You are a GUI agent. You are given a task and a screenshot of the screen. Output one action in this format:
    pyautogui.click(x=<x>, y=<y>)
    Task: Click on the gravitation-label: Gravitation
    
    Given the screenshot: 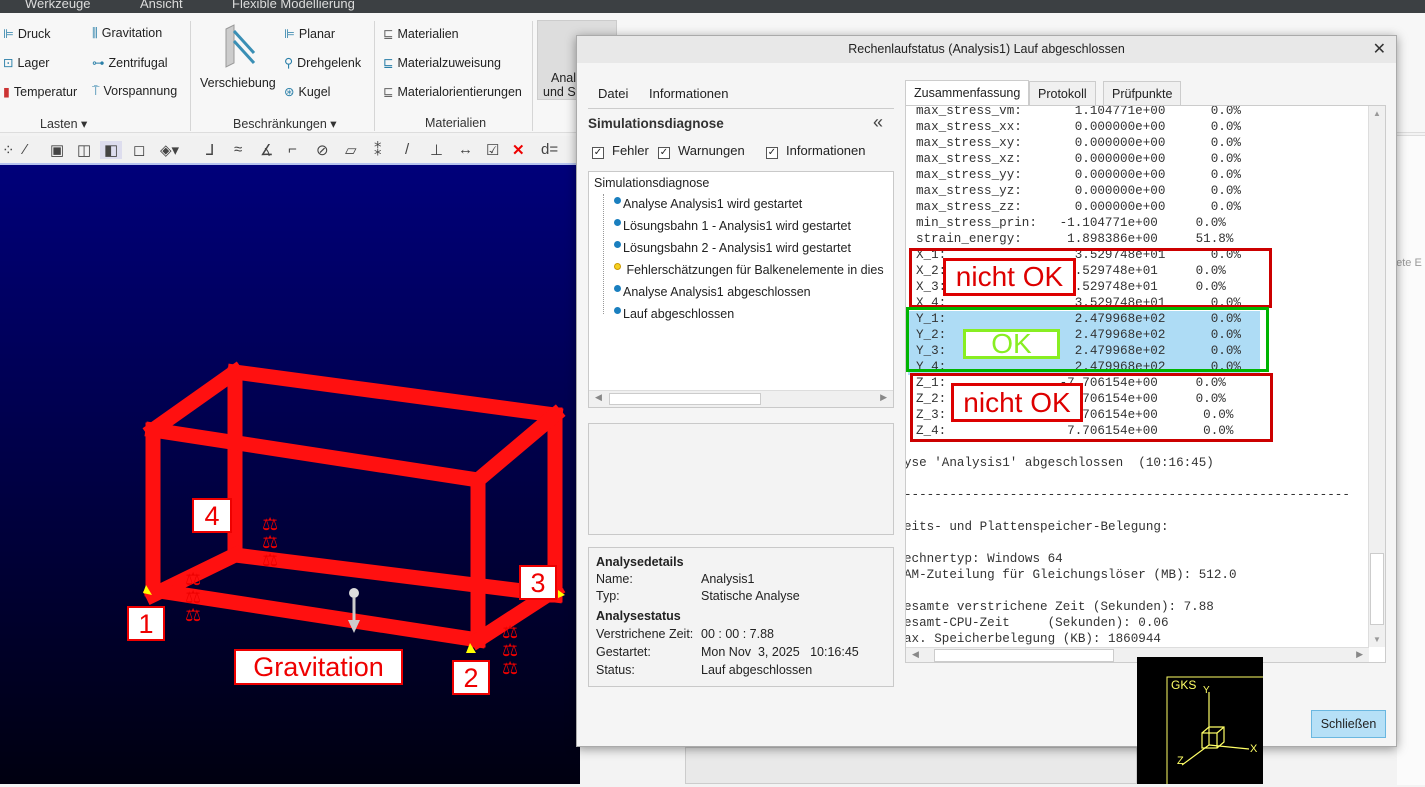 What is the action you would take?
    pyautogui.click(x=132, y=33)
    